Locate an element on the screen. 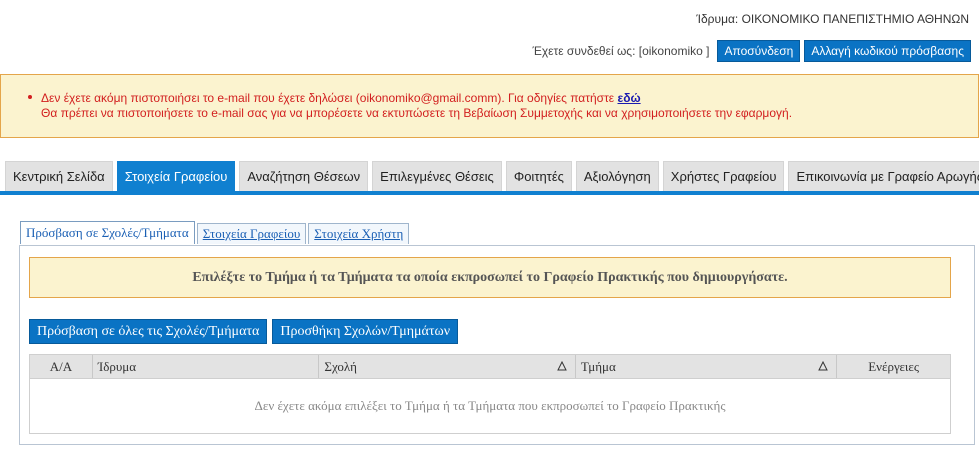 This screenshot has width=979, height=453. tab-home: Κεντρική Σελίδα is located at coordinates (59, 176).